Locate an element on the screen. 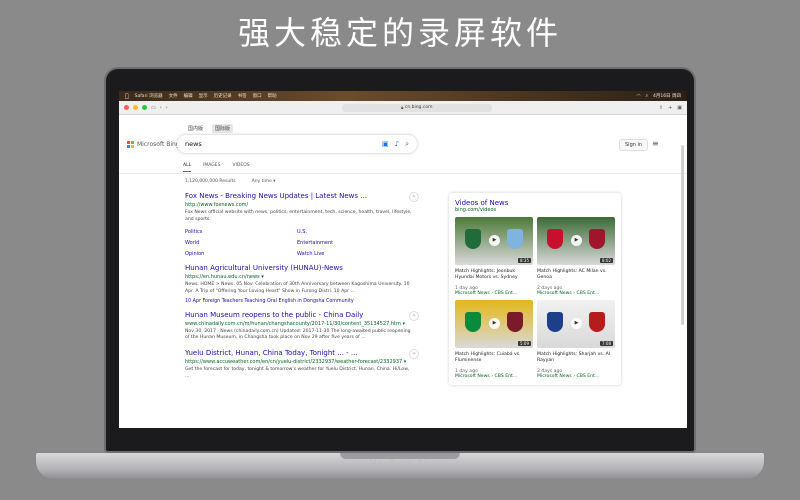  video-thumbnail: ▶ 8:02 is located at coordinates (576, 241).